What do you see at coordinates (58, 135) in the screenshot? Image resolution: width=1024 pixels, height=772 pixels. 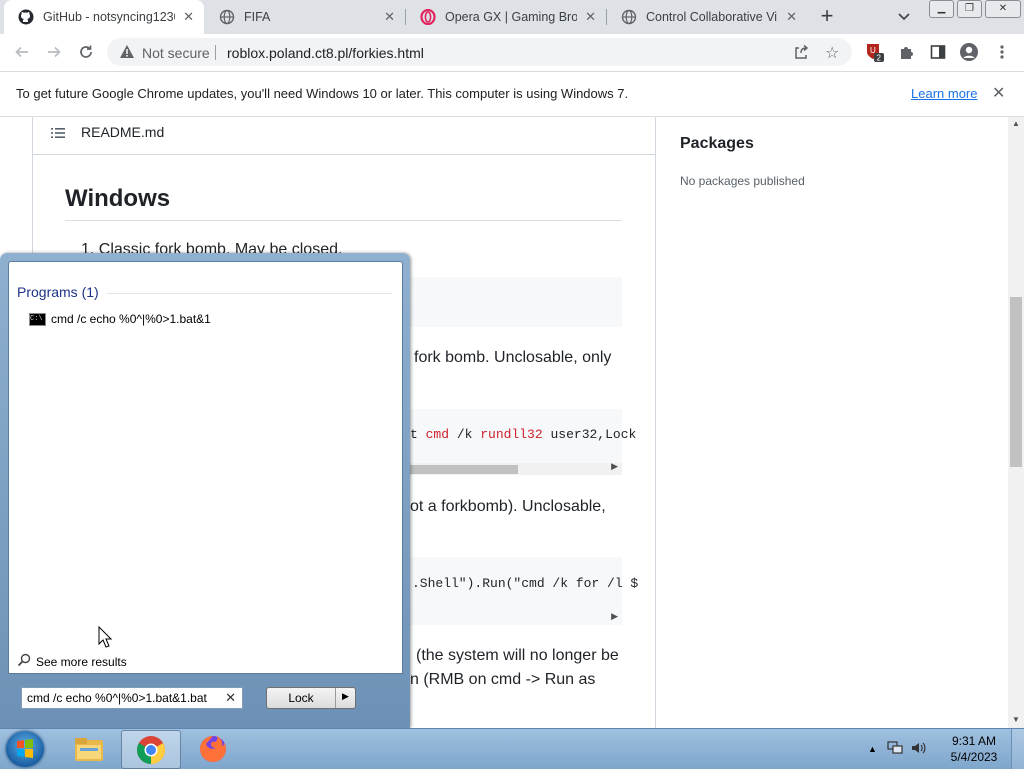 I see `outline-list-icon` at bounding box center [58, 135].